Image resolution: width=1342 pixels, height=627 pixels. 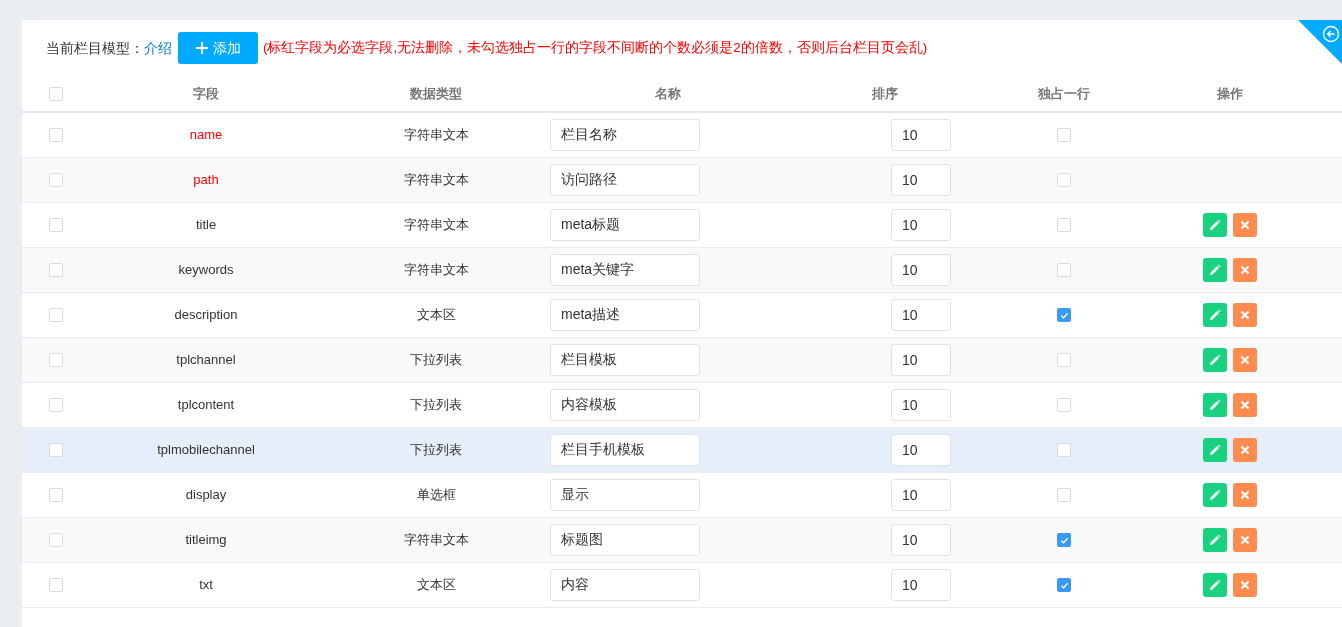 I want to click on field-name: keywords, so click(x=206, y=270).